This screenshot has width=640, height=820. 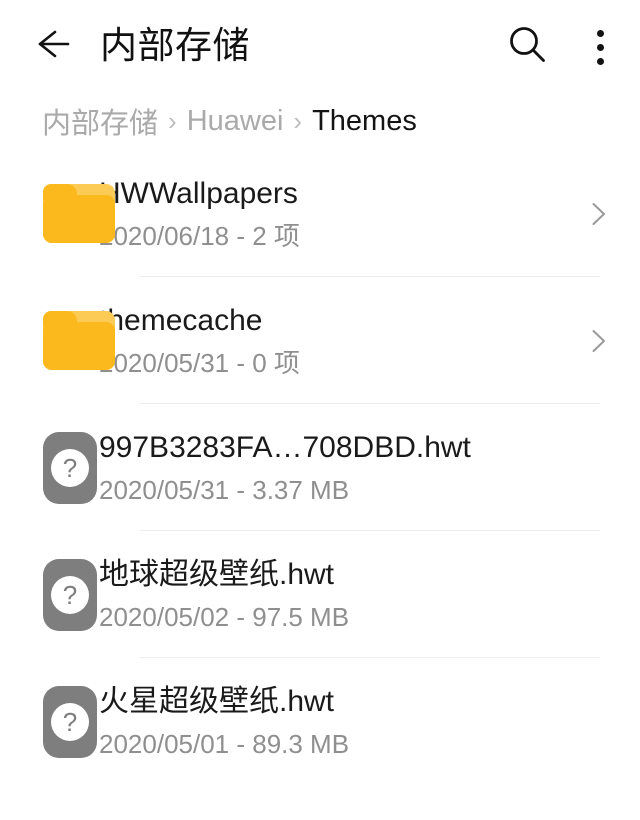 I want to click on file-meta: 2020/05/31 - 0 项, so click(x=199, y=362).